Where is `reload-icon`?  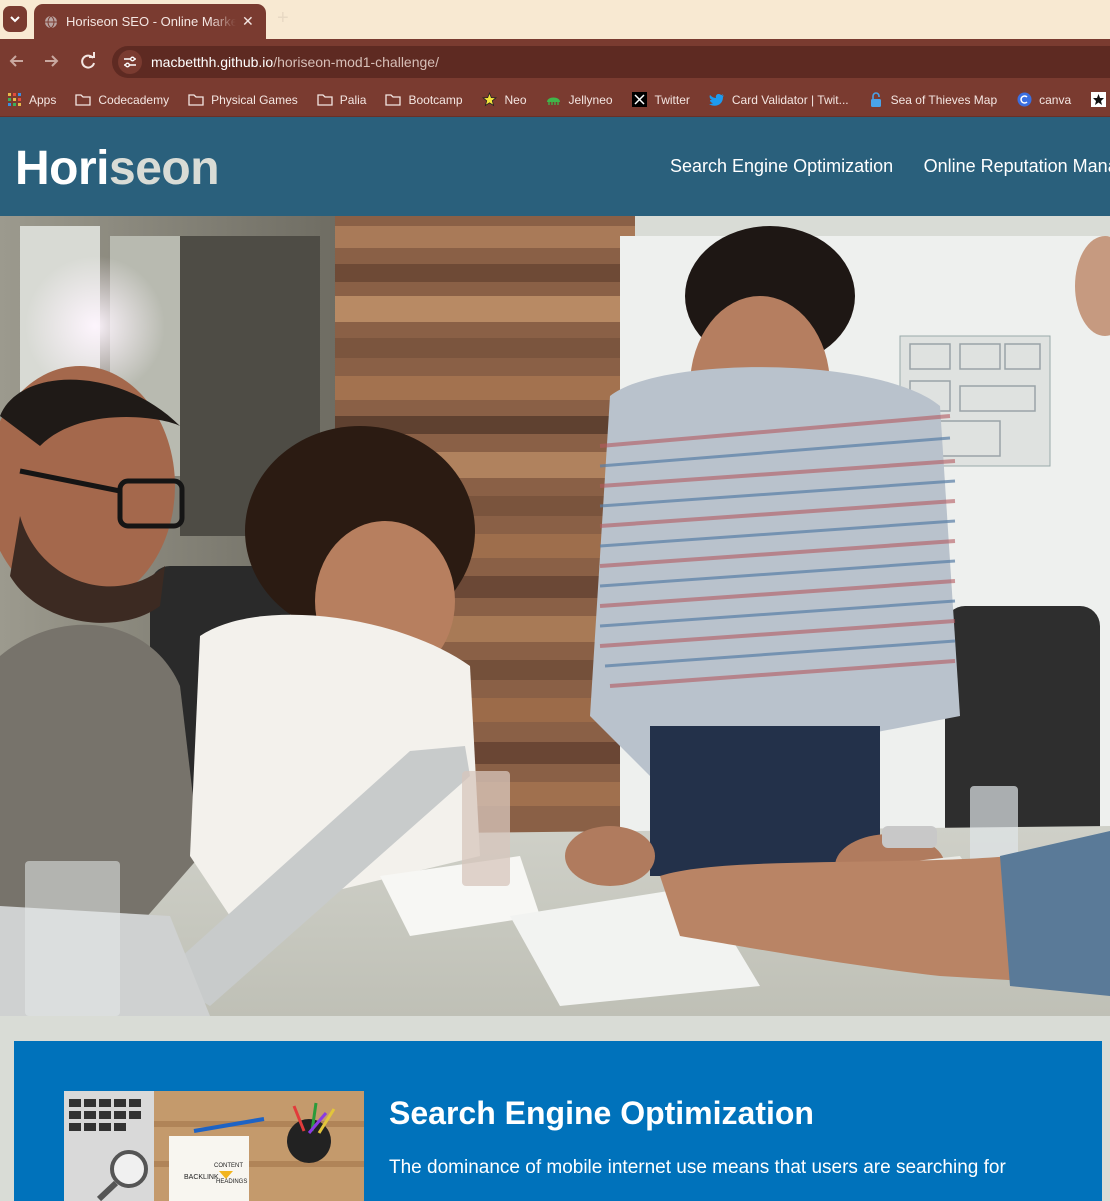 reload-icon is located at coordinates (88, 61).